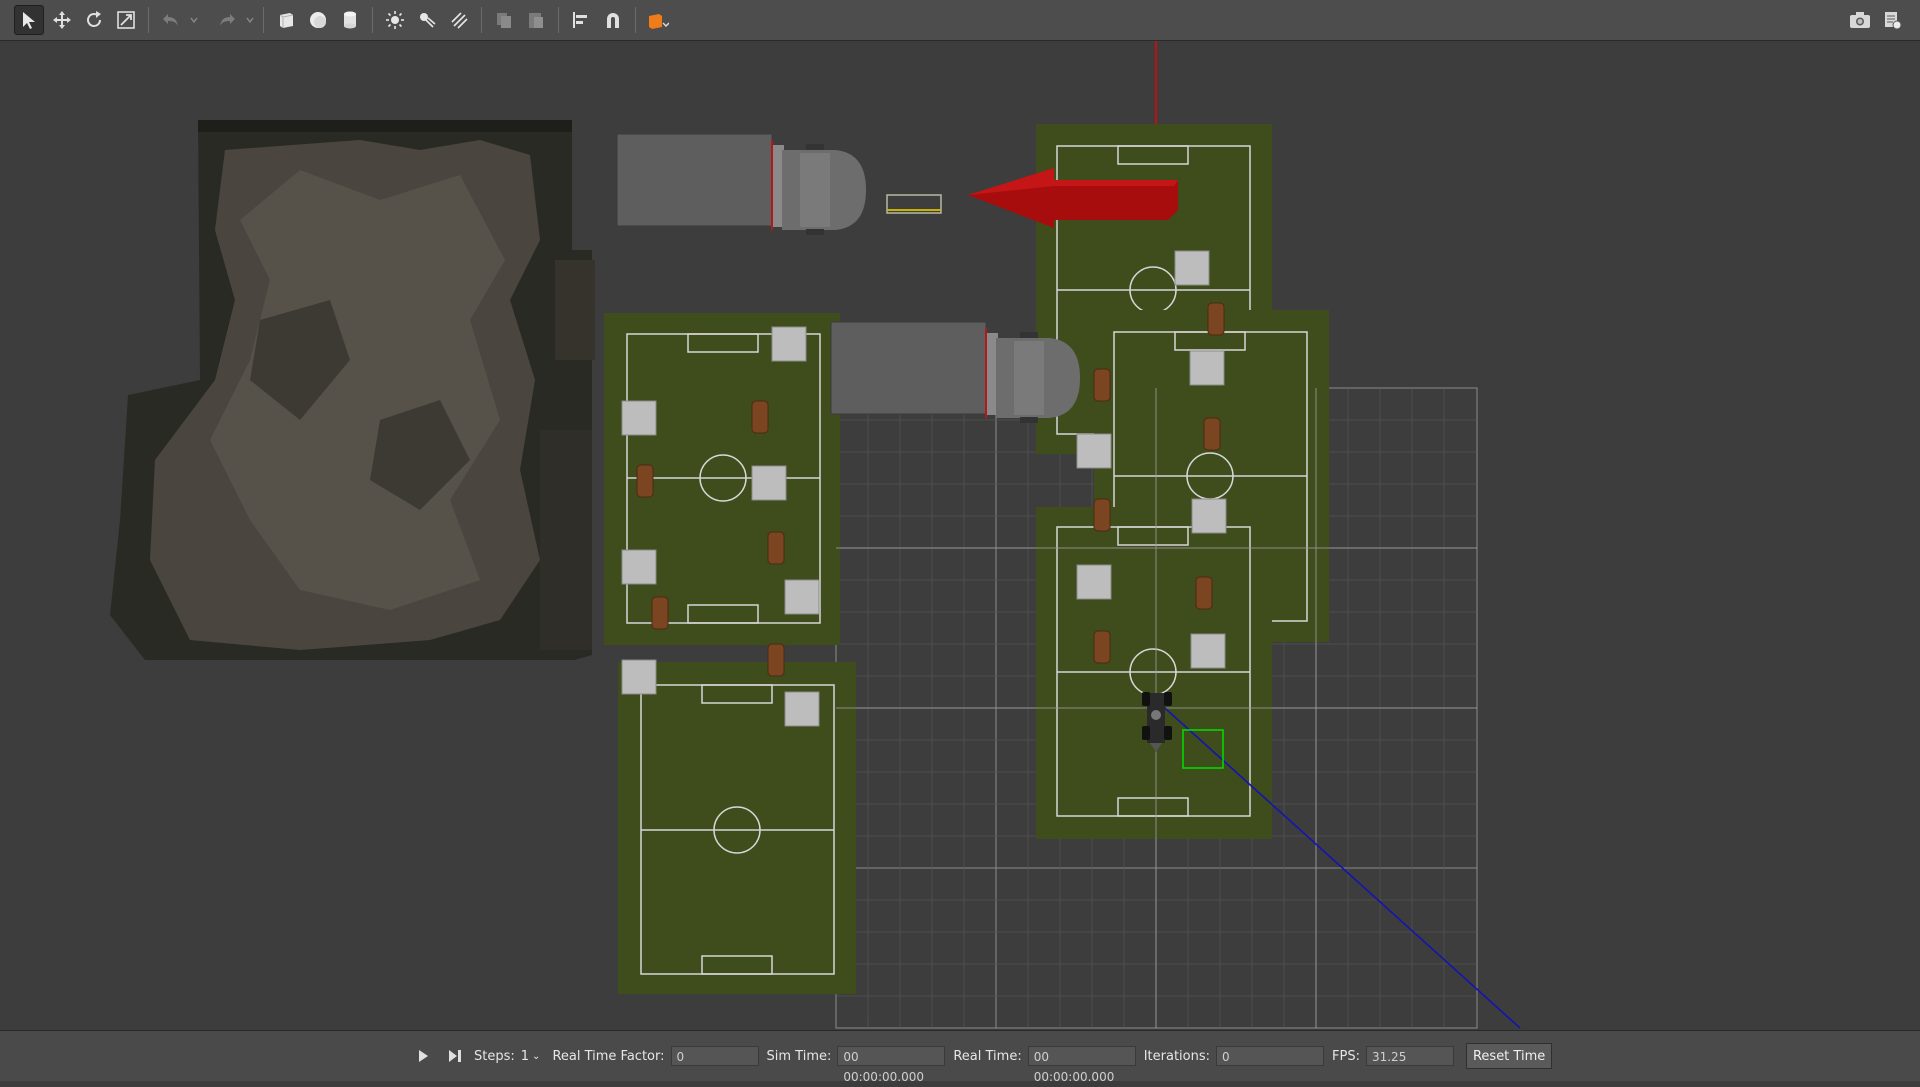 The height and width of the screenshot is (1087, 1920). What do you see at coordinates (525, 1056) in the screenshot?
I see `steps-value: 1` at bounding box center [525, 1056].